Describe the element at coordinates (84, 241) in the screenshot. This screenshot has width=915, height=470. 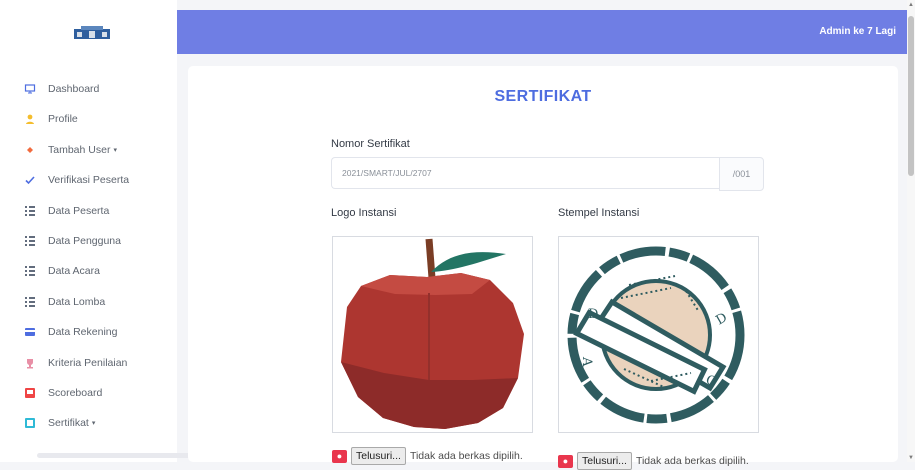
I see `sidebar-item-label: Data Pengguna` at that location.